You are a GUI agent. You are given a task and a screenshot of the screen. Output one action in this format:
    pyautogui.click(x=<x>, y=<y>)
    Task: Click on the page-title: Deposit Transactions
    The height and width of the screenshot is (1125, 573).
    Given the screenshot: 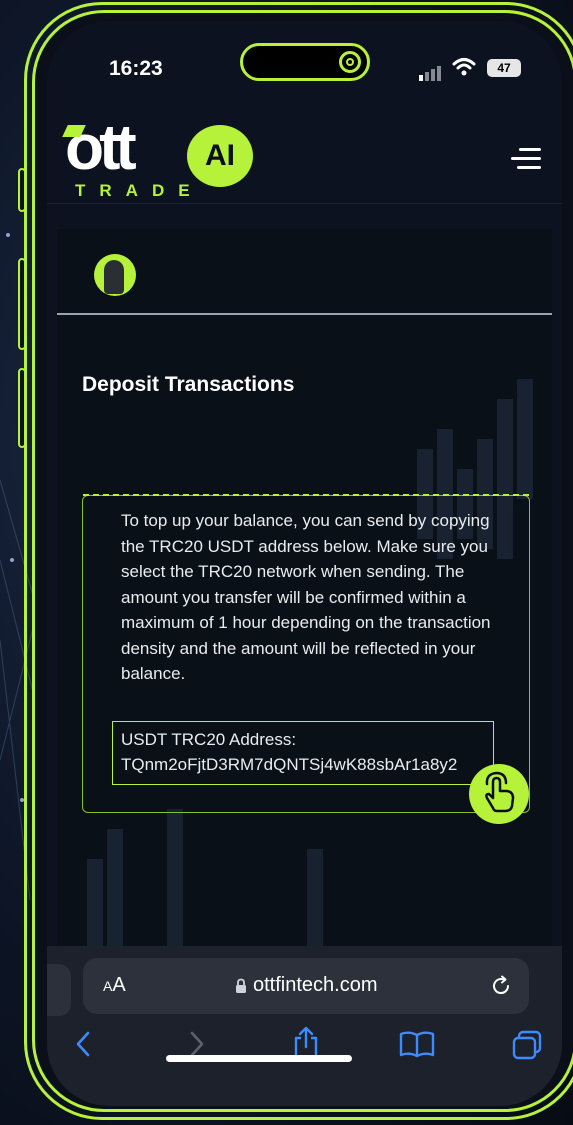 What is the action you would take?
    pyautogui.click(x=188, y=384)
    